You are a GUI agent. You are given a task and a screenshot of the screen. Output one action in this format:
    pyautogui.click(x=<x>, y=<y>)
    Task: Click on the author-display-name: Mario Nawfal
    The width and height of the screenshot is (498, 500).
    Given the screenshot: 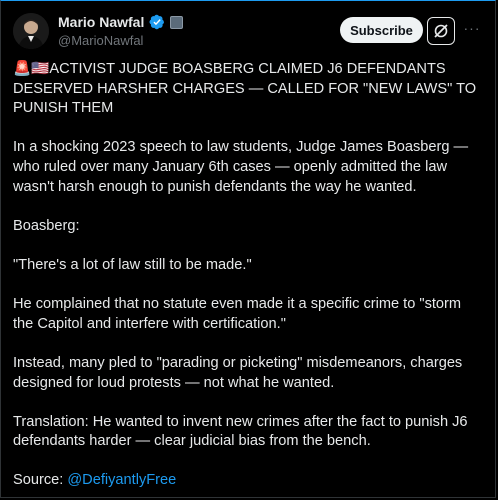 What is the action you would take?
    pyautogui.click(x=101, y=22)
    